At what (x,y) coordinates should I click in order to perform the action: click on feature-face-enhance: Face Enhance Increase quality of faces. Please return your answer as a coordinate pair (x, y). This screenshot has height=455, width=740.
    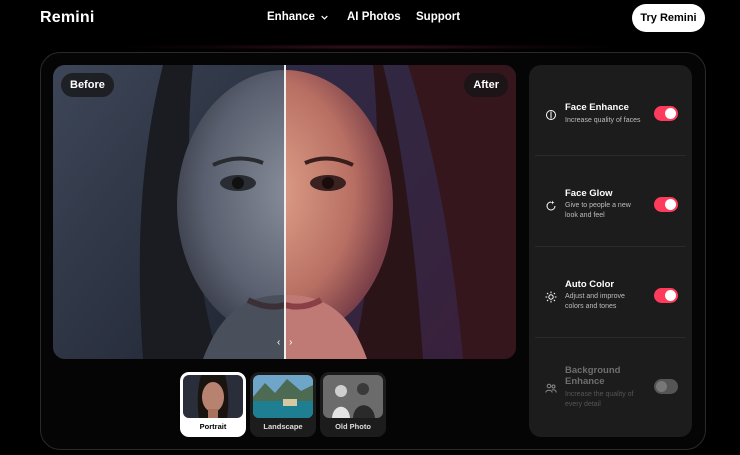
    Looking at the image, I should click on (610, 110).